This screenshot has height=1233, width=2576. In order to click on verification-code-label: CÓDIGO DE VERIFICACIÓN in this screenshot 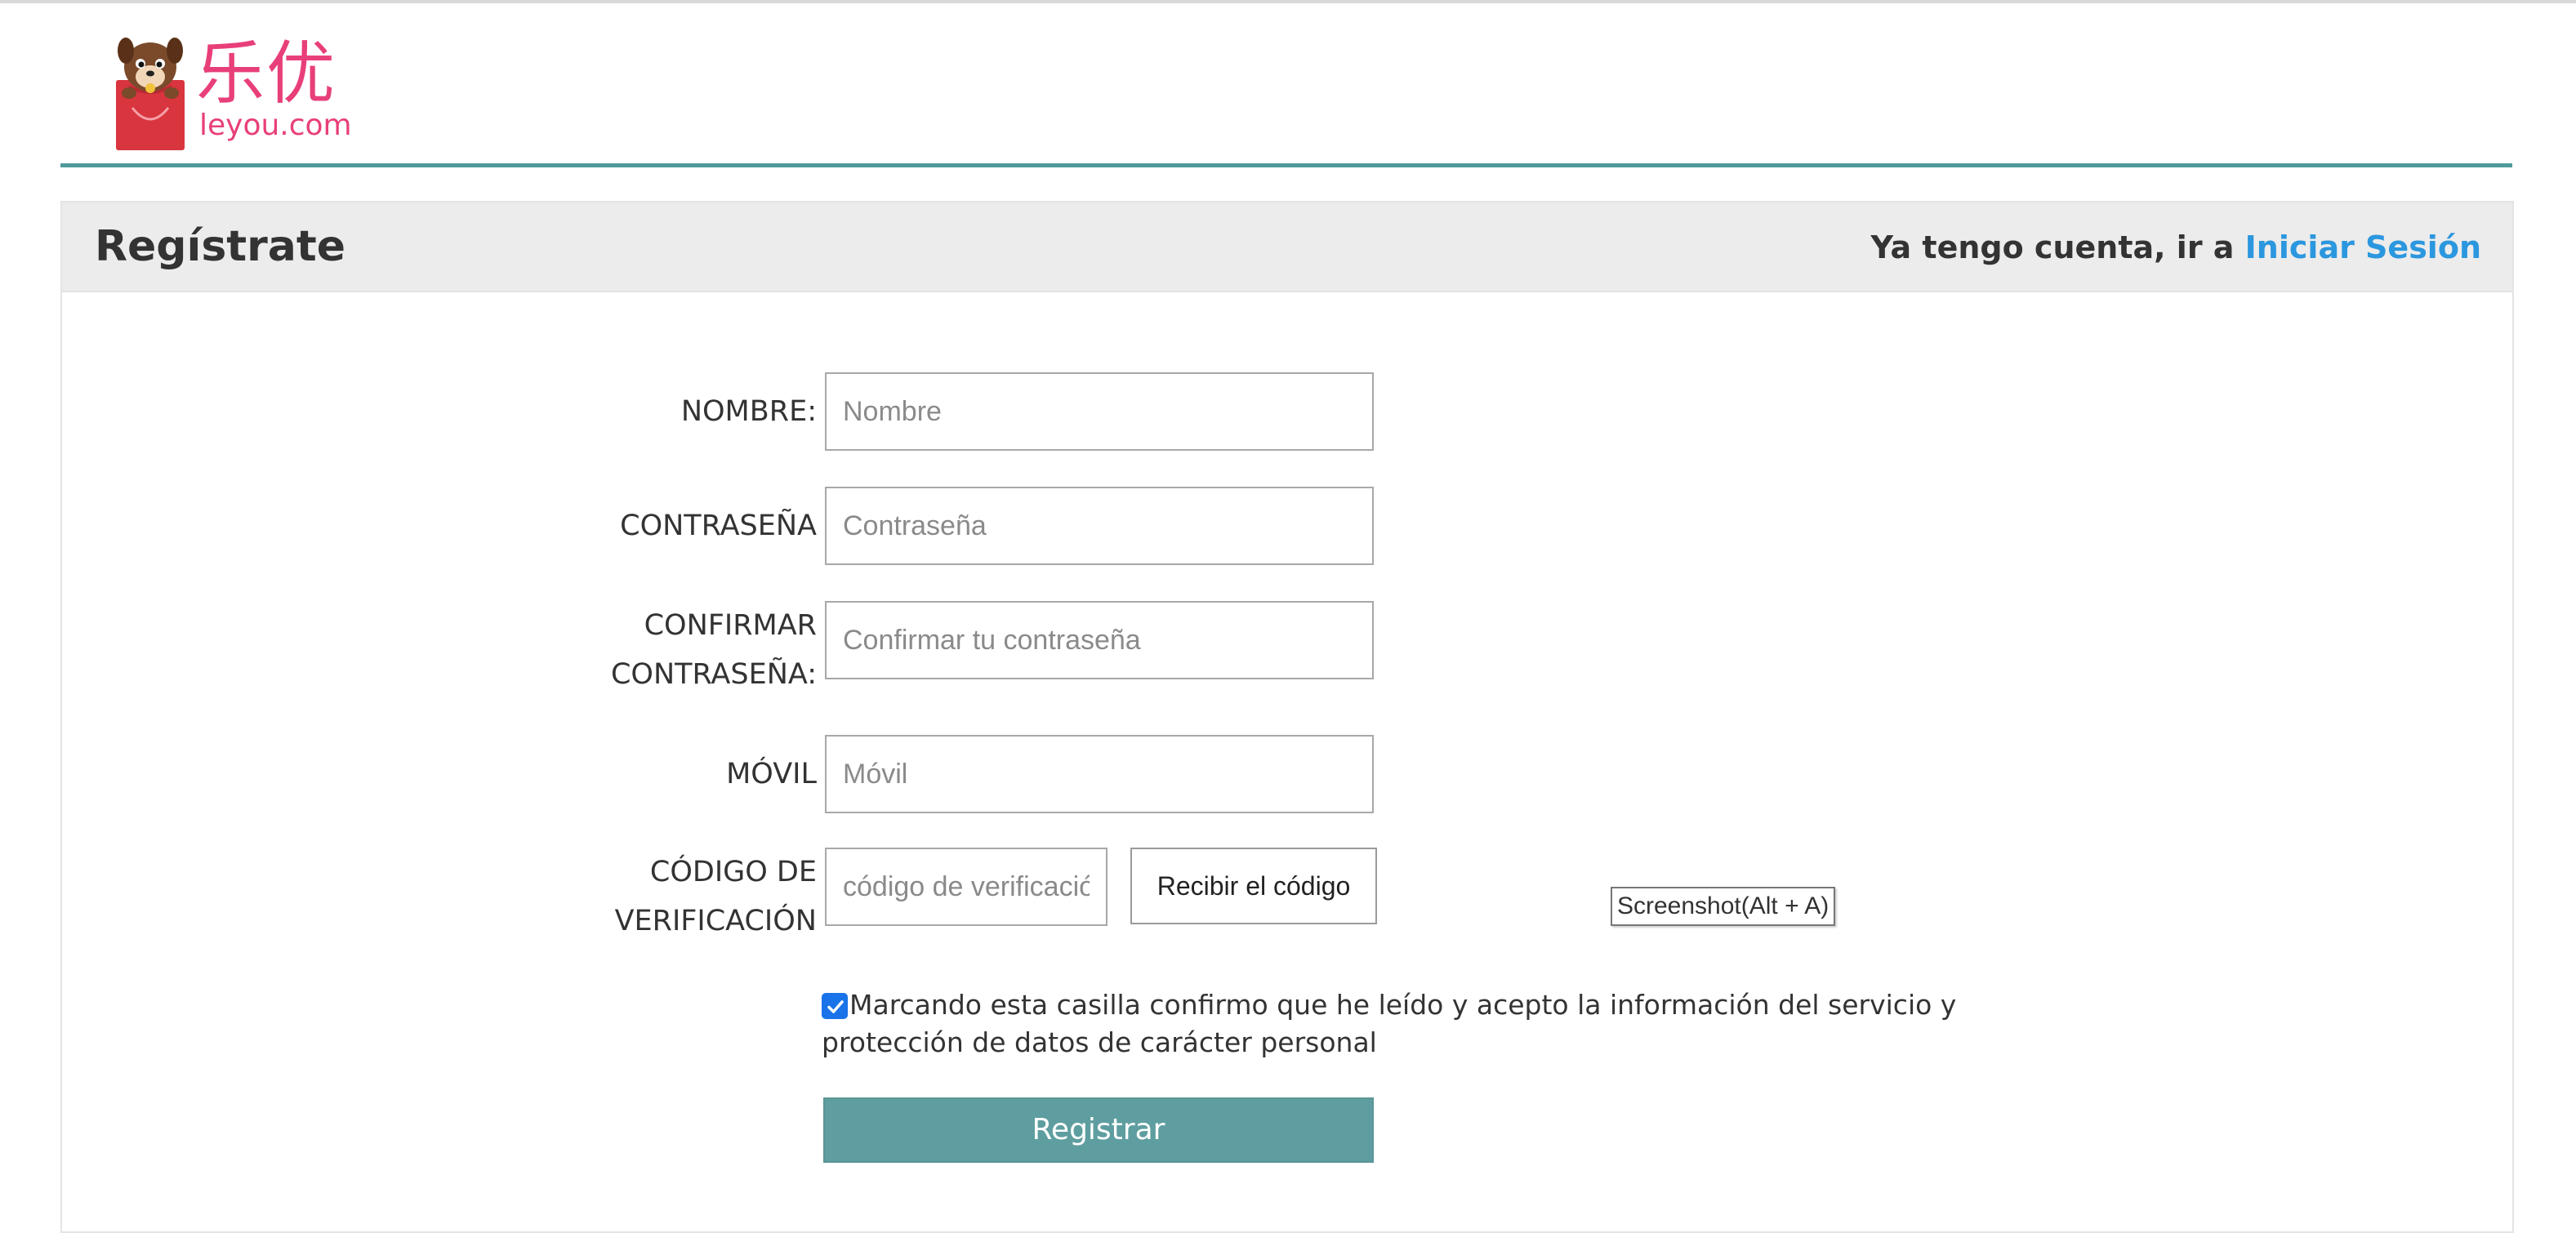, I will do `click(715, 896)`.